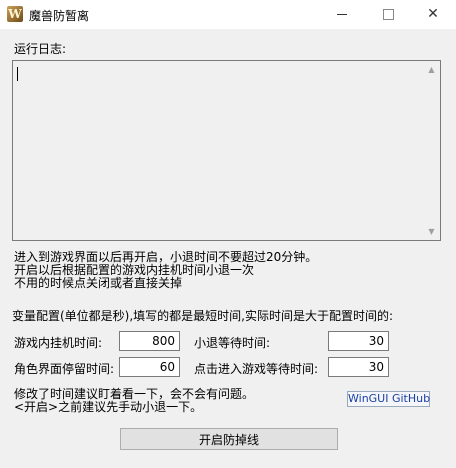  I want to click on char-screen-input, so click(149, 367).